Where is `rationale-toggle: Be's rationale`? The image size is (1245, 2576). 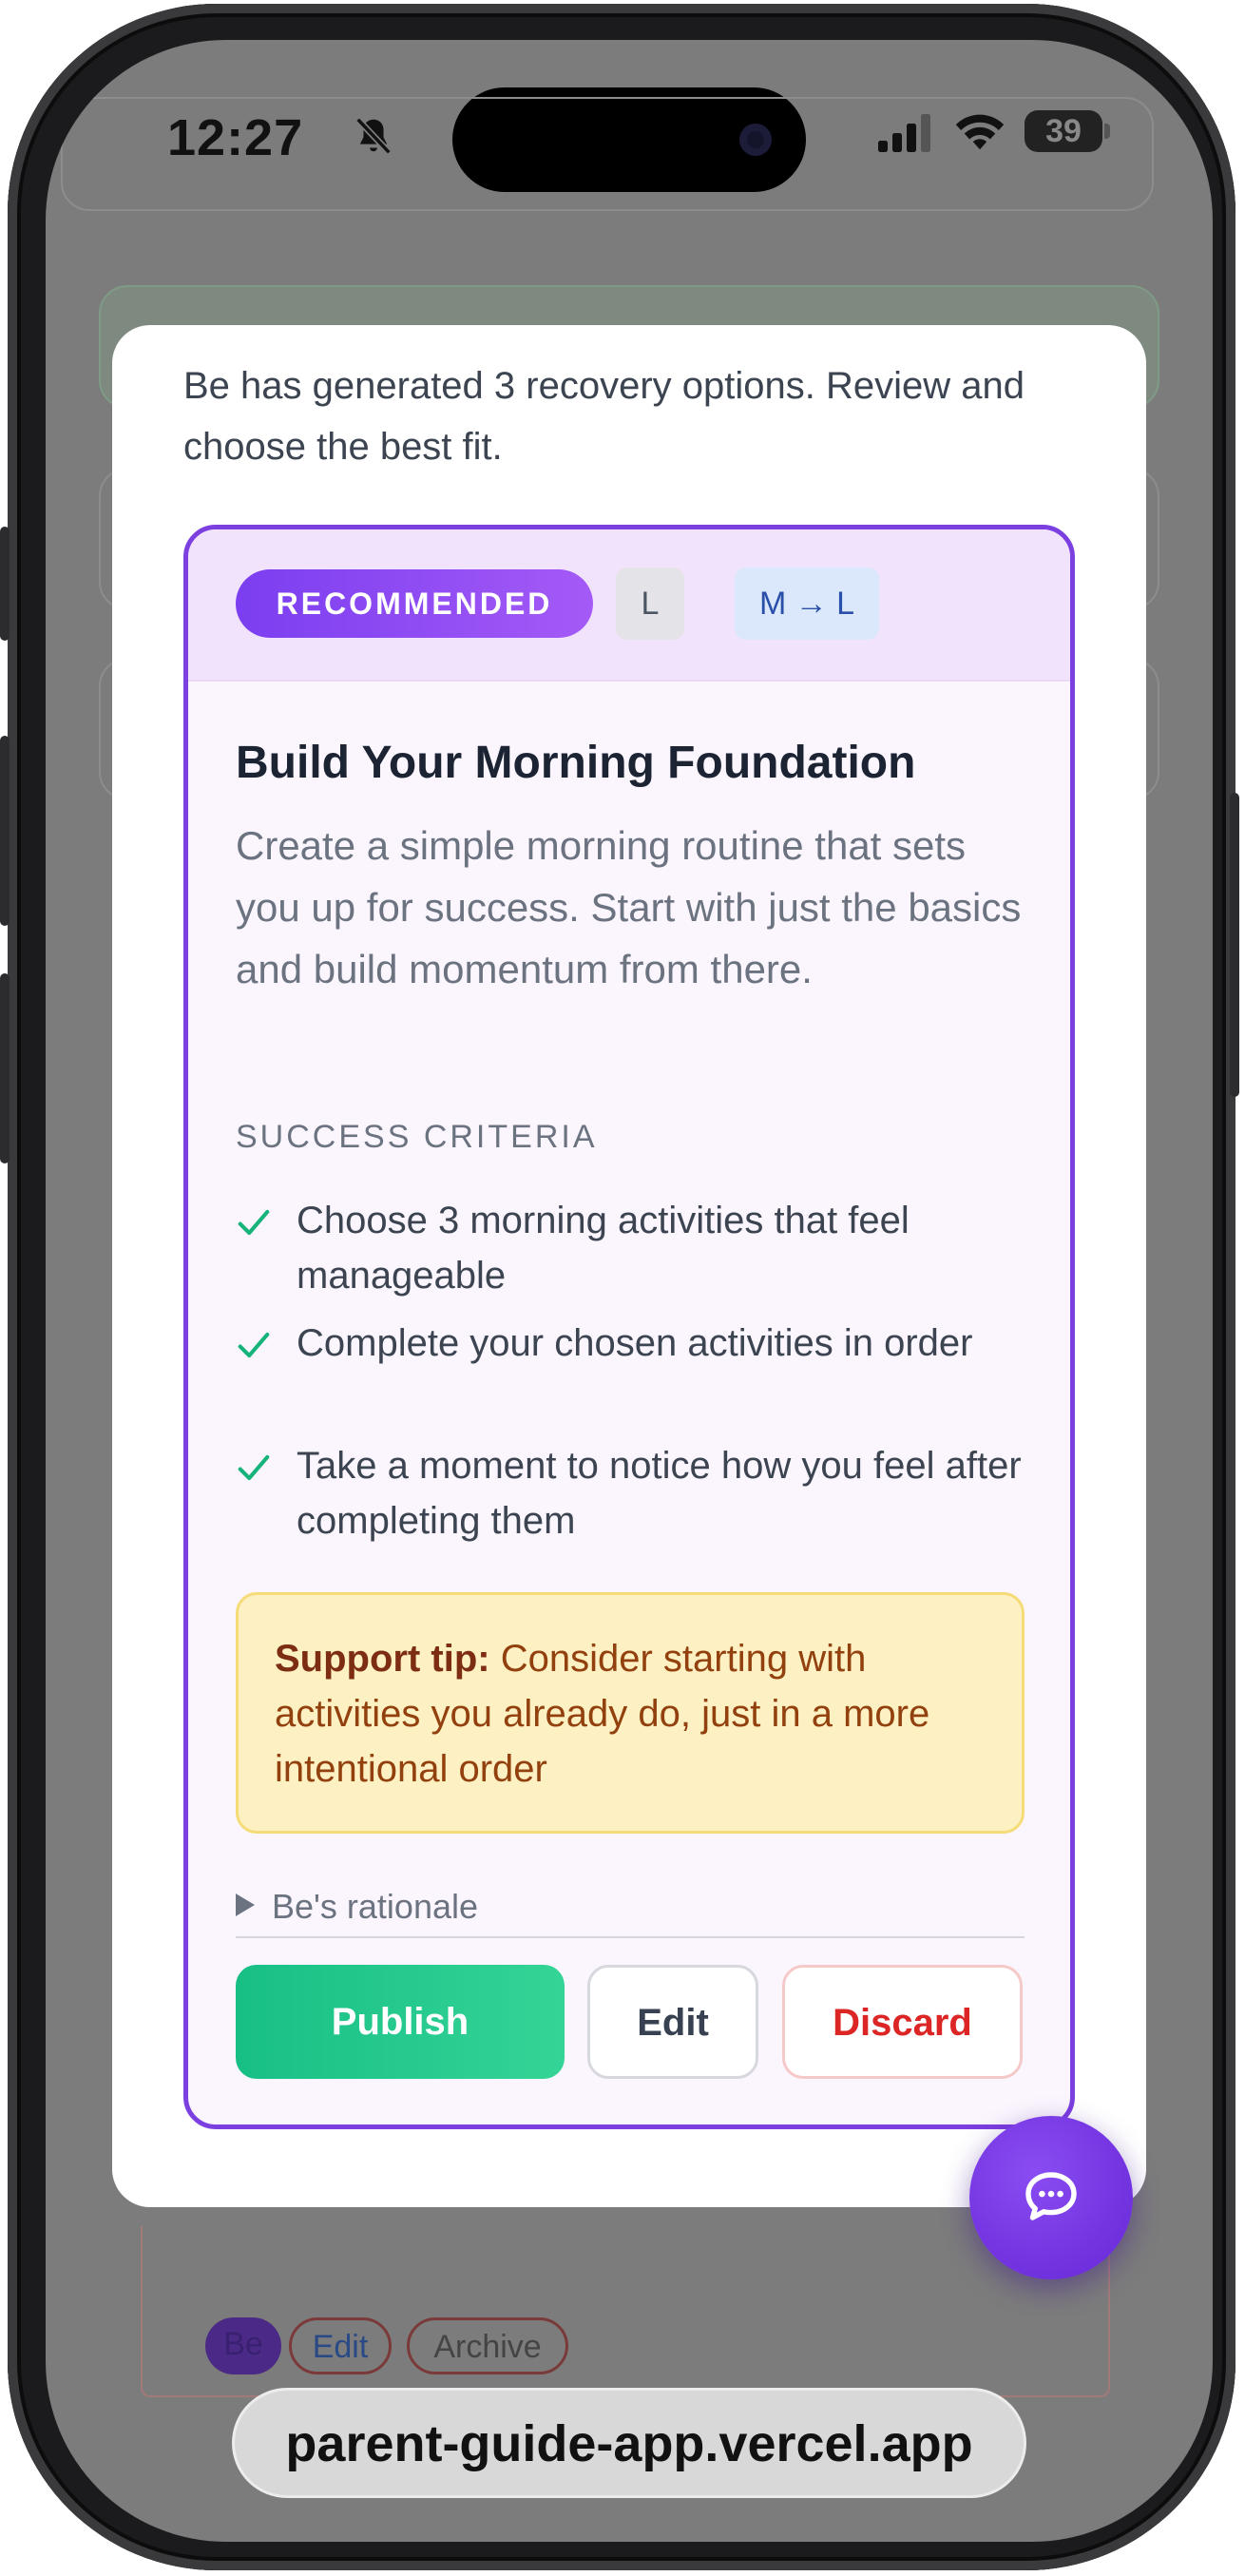 rationale-toggle: Be's rationale is located at coordinates (630, 1912).